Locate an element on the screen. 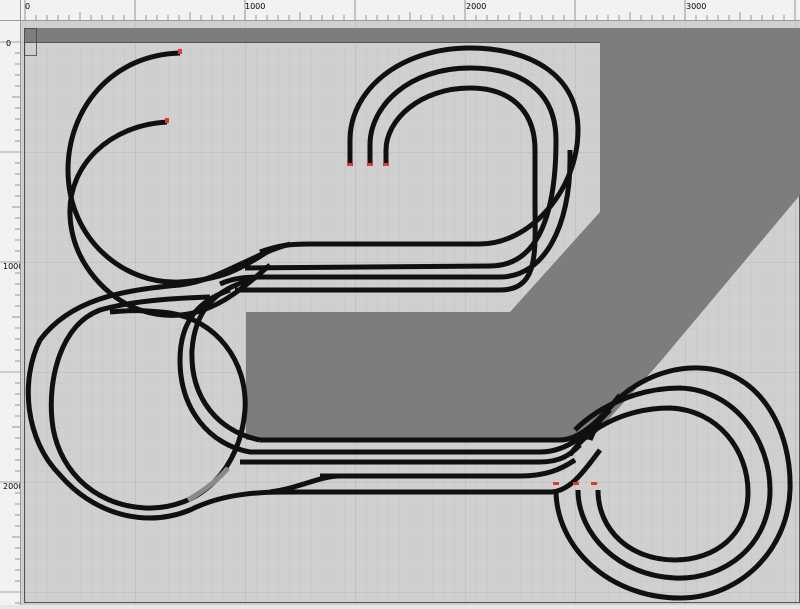 The width and height of the screenshot is (800, 609). ruler-label-h2000: 2000 is located at coordinates (476, 6).